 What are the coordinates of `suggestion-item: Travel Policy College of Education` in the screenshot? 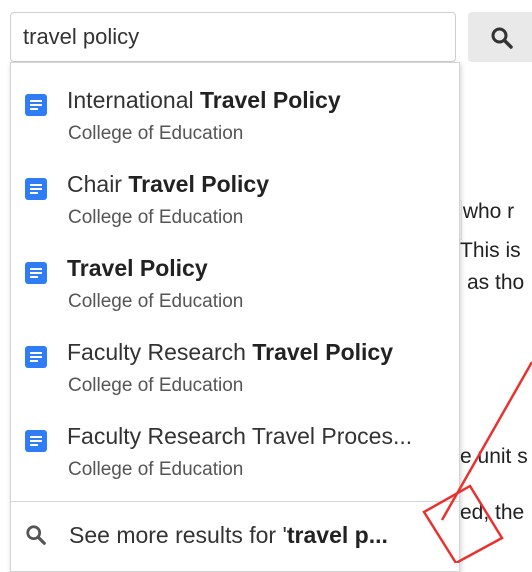 It's located at (235, 283).